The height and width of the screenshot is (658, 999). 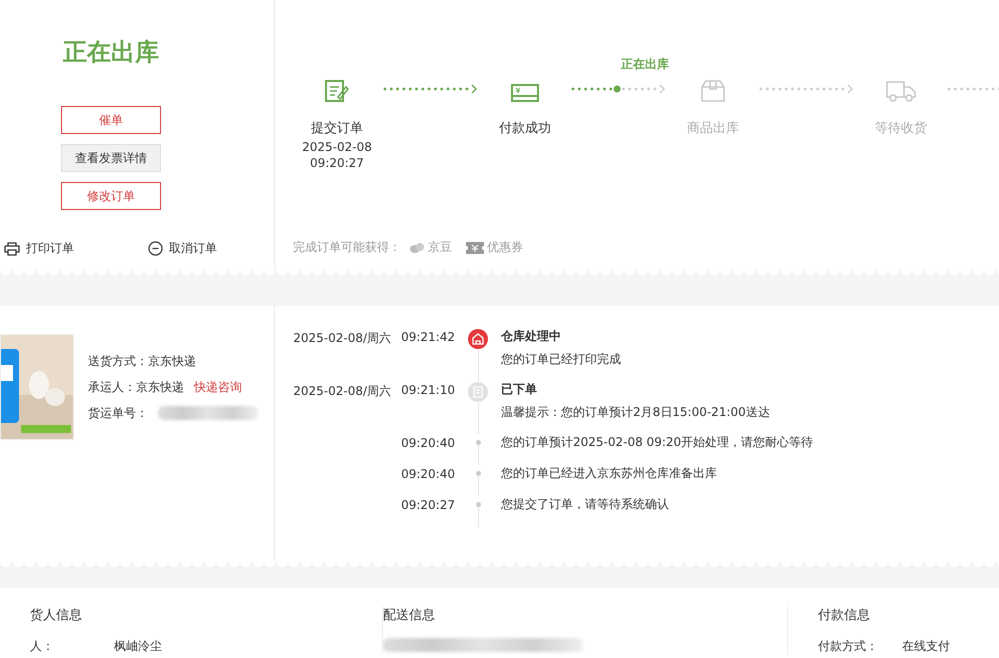 What do you see at coordinates (901, 128) in the screenshot?
I see `step-label: 等待收货` at bounding box center [901, 128].